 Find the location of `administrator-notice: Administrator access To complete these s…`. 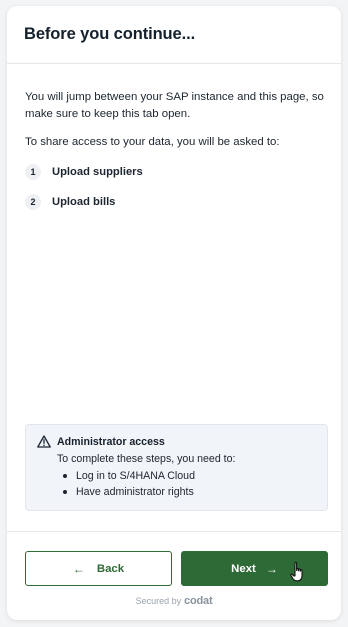

administrator-notice: Administrator access To complete these s… is located at coordinates (176, 467).